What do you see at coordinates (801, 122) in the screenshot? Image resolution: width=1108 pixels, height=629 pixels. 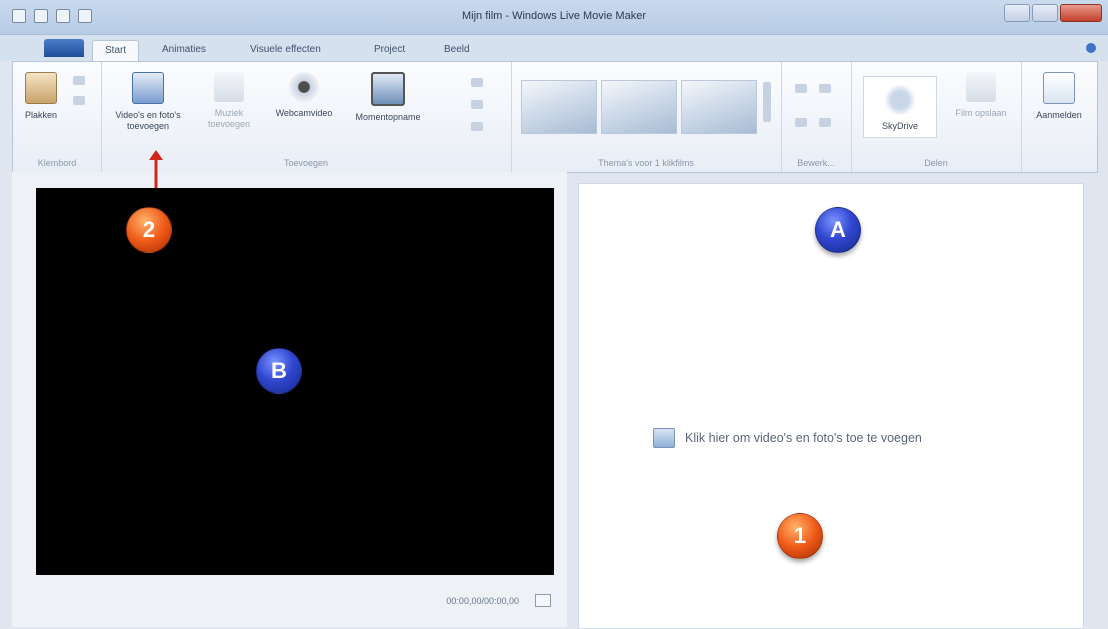 I see `select-all-icon` at bounding box center [801, 122].